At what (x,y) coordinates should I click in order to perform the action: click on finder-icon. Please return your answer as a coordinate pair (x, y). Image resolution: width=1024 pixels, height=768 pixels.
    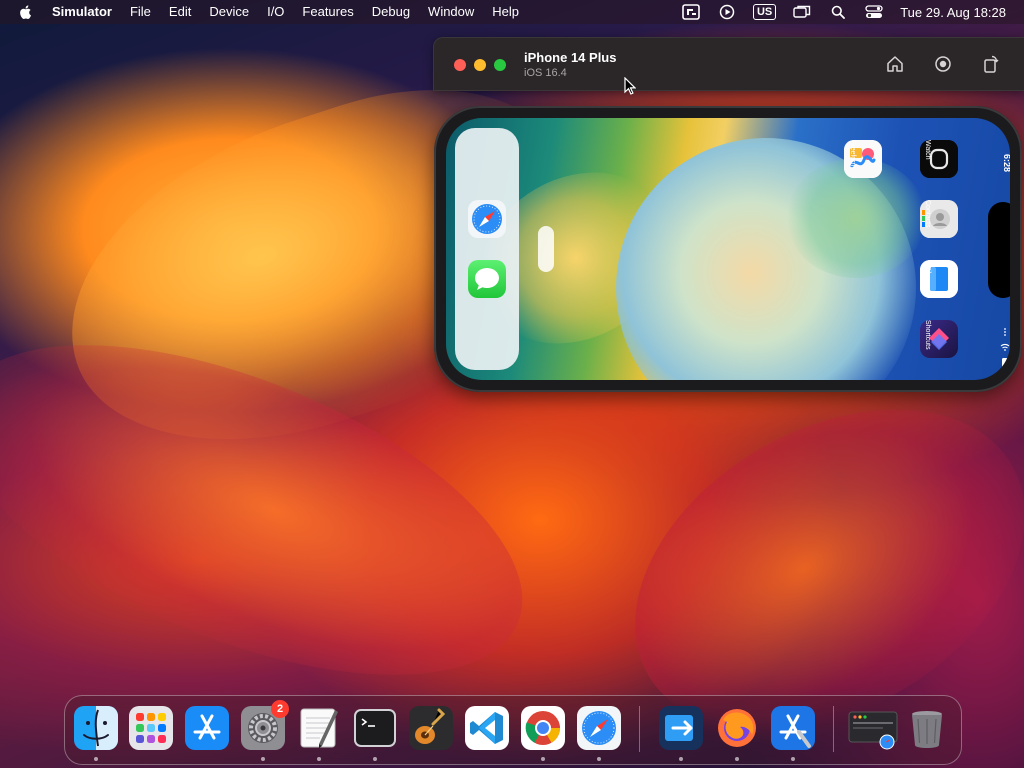
    Looking at the image, I should click on (96, 728).